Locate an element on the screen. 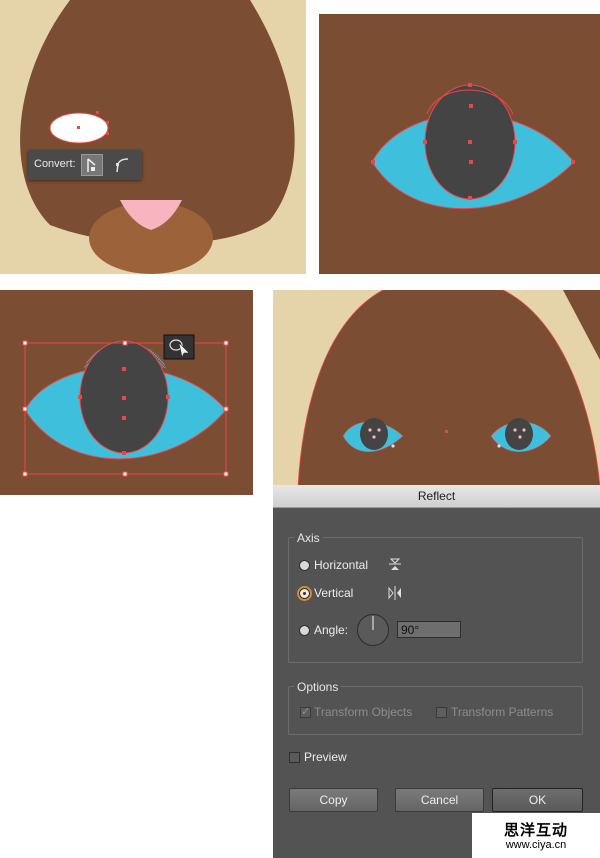  vertical-label: Vertical is located at coordinates (334, 593).